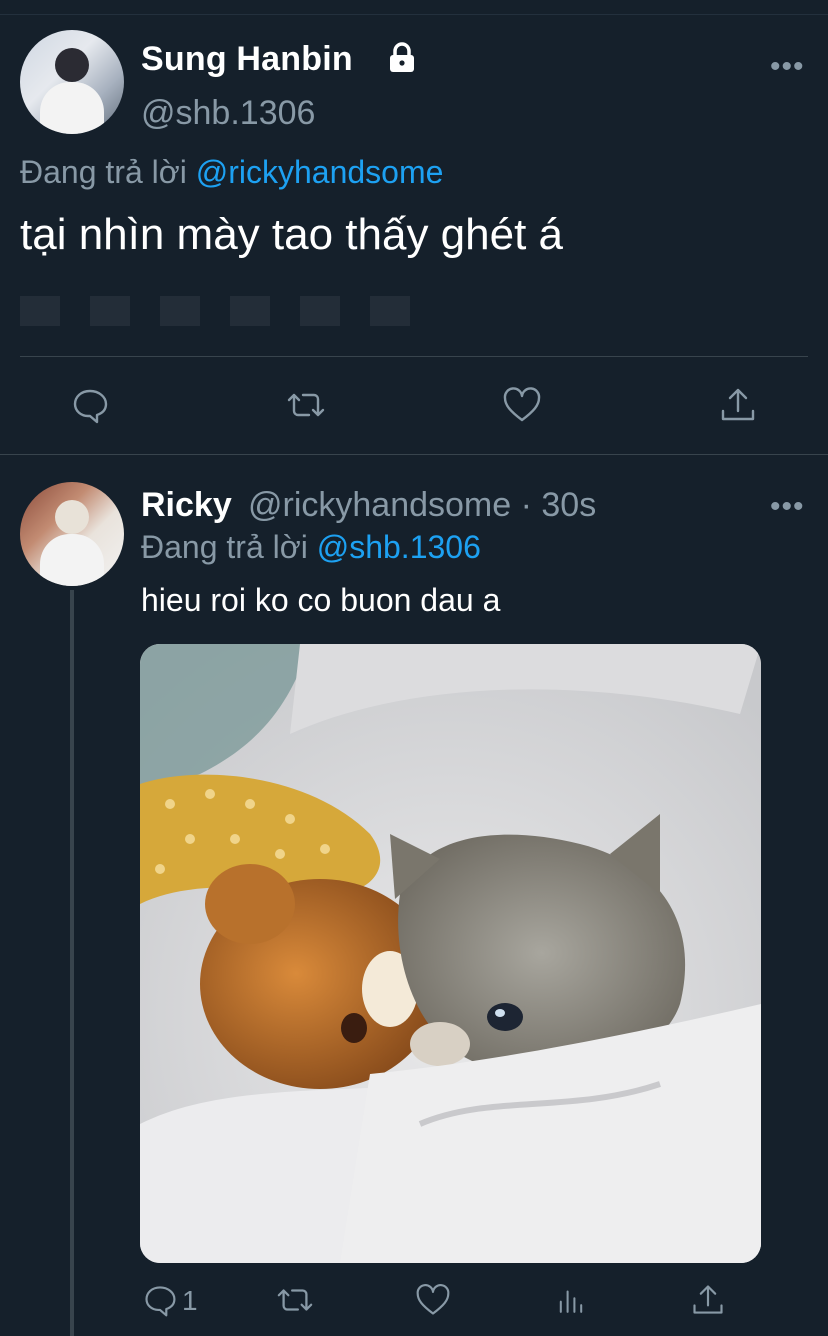 The width and height of the screenshot is (828, 1336). Describe the element at coordinates (311, 547) in the screenshot. I see `replying-to: Đang trả lời @shb.1306` at that location.